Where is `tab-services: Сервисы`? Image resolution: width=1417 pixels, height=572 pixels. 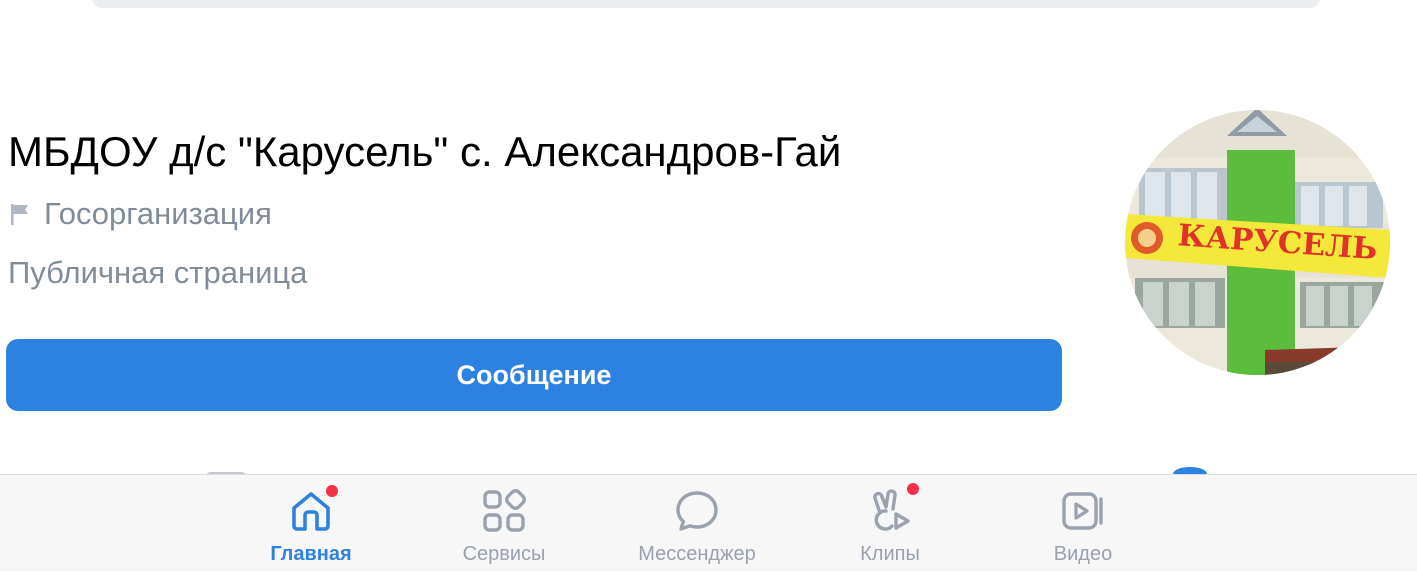
tab-services: Сервисы is located at coordinates (504, 523).